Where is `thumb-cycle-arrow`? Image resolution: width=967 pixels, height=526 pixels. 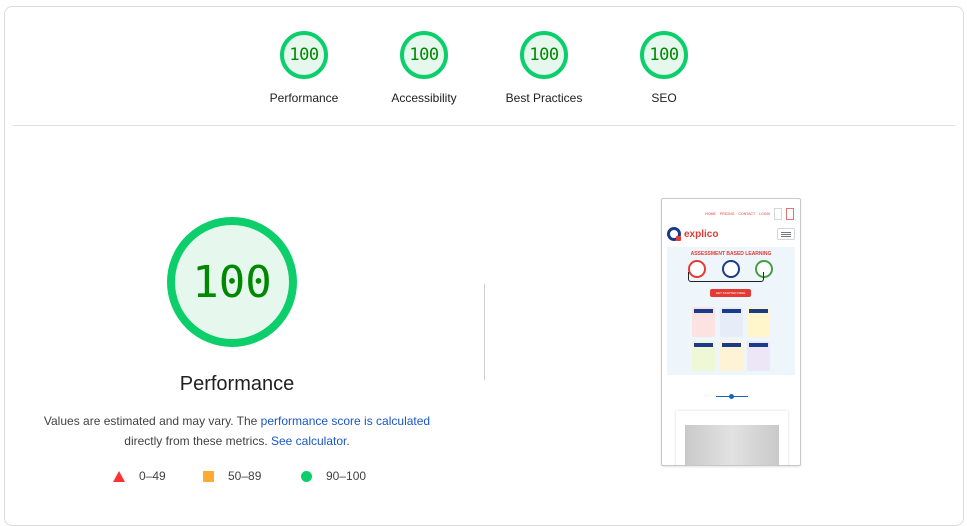
thumb-cycle-arrow is located at coordinates (726, 277).